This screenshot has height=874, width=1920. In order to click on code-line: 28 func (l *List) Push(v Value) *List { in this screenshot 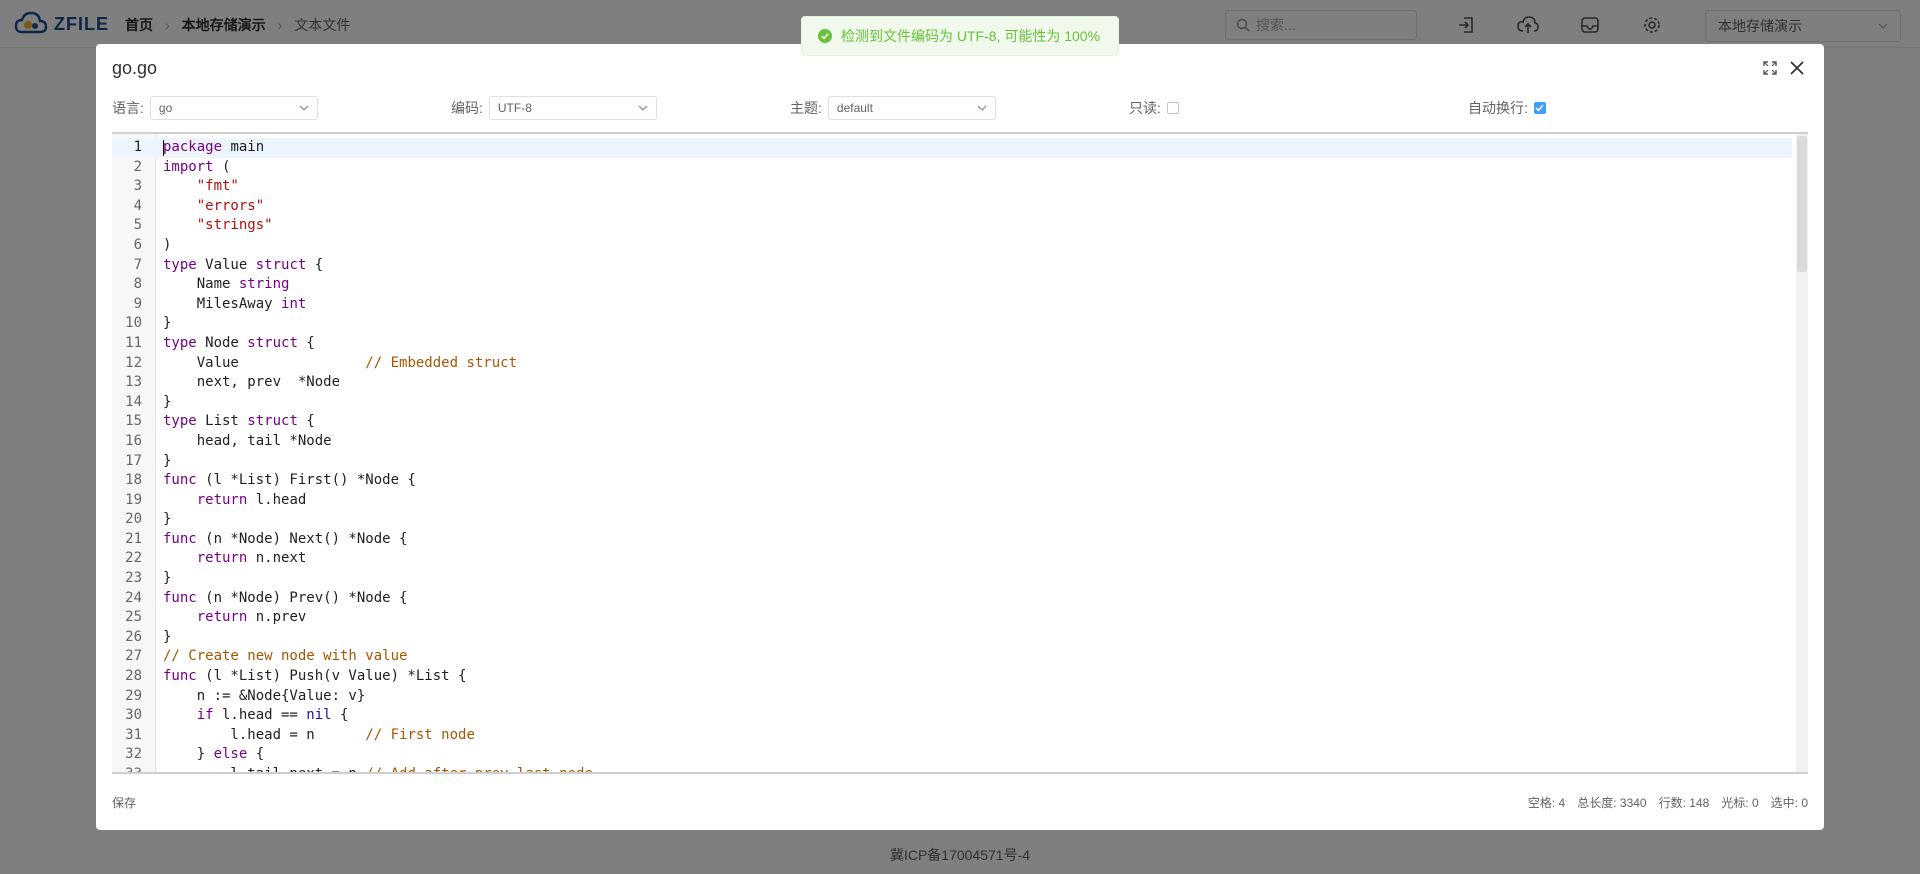, I will do `click(952, 677)`.